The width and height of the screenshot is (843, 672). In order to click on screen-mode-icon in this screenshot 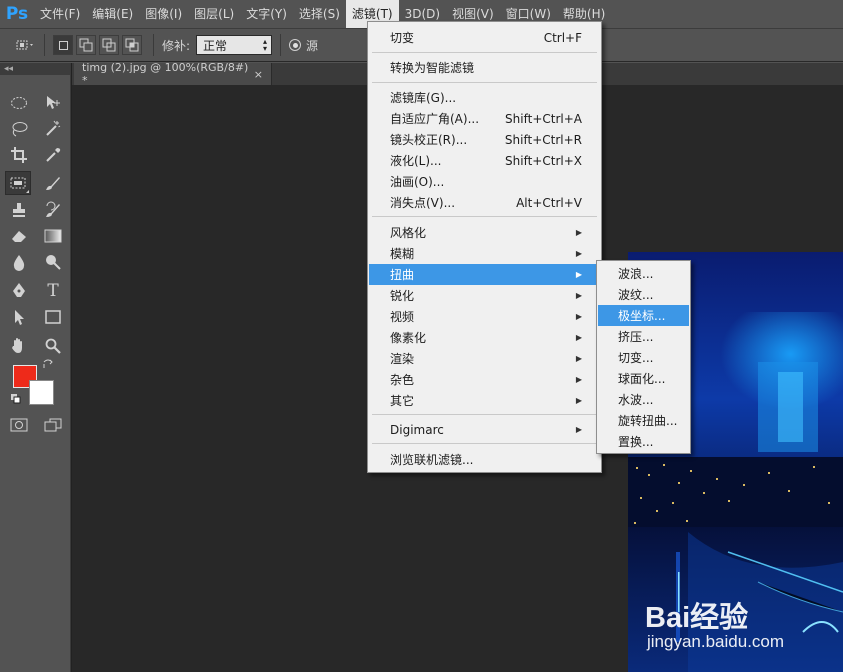, I will do `click(53, 425)`.